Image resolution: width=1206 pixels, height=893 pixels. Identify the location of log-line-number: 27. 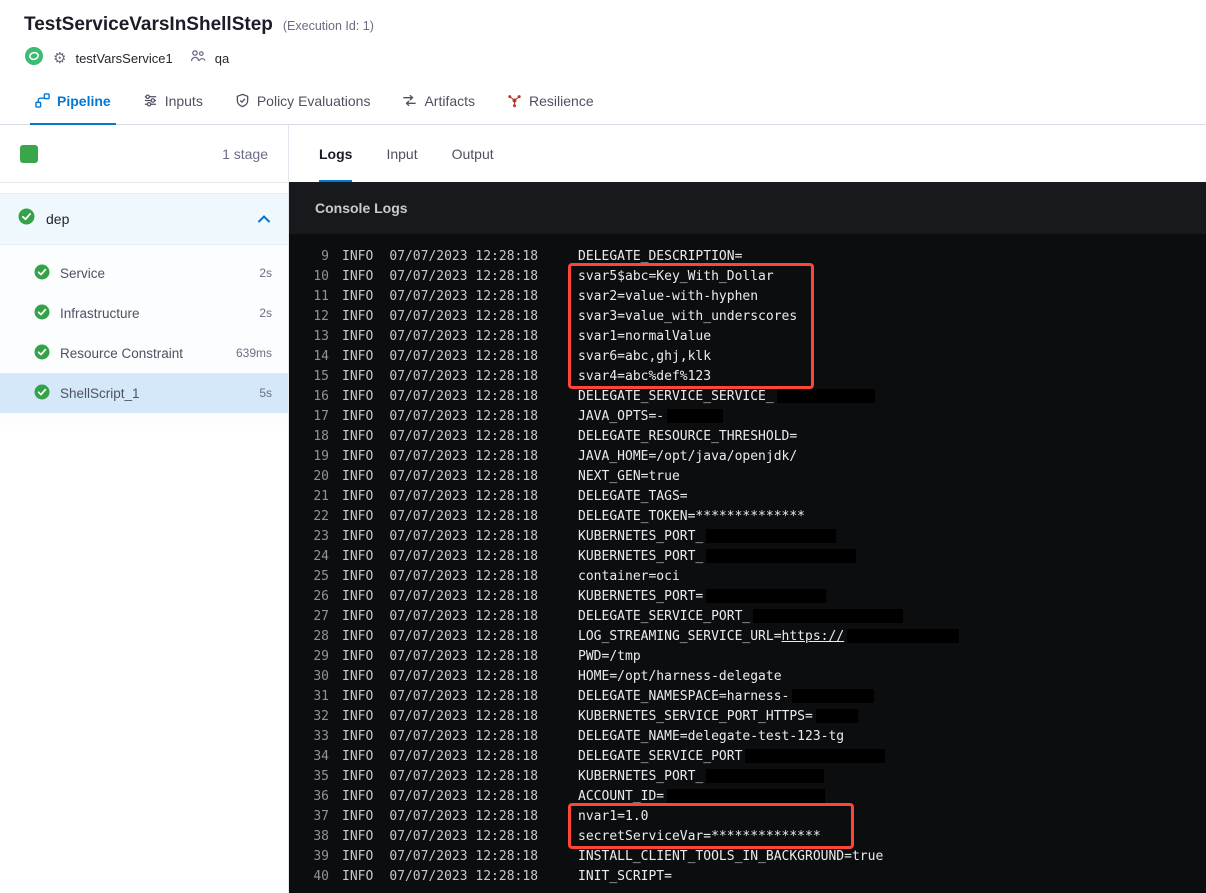
(321, 616).